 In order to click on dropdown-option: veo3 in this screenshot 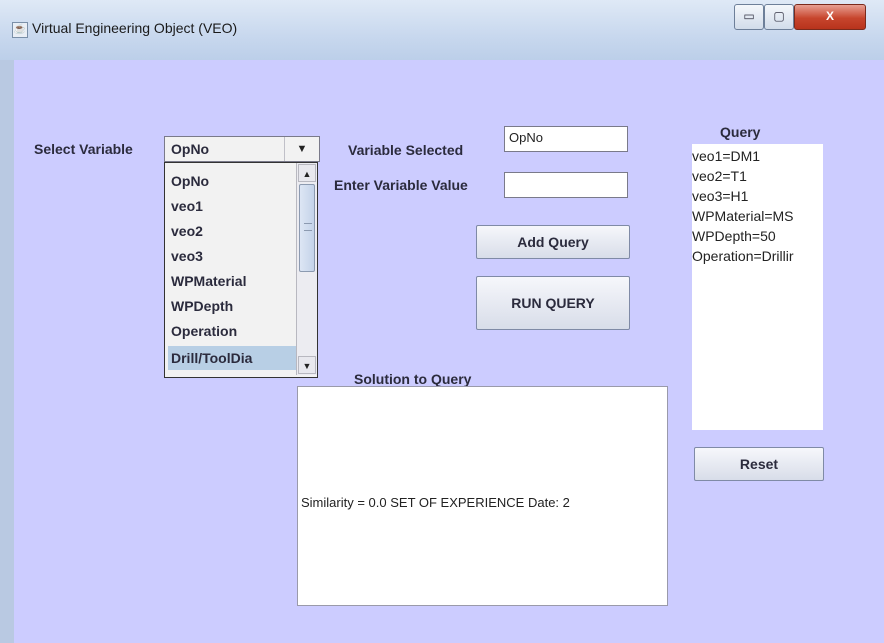, I will do `click(233, 256)`.